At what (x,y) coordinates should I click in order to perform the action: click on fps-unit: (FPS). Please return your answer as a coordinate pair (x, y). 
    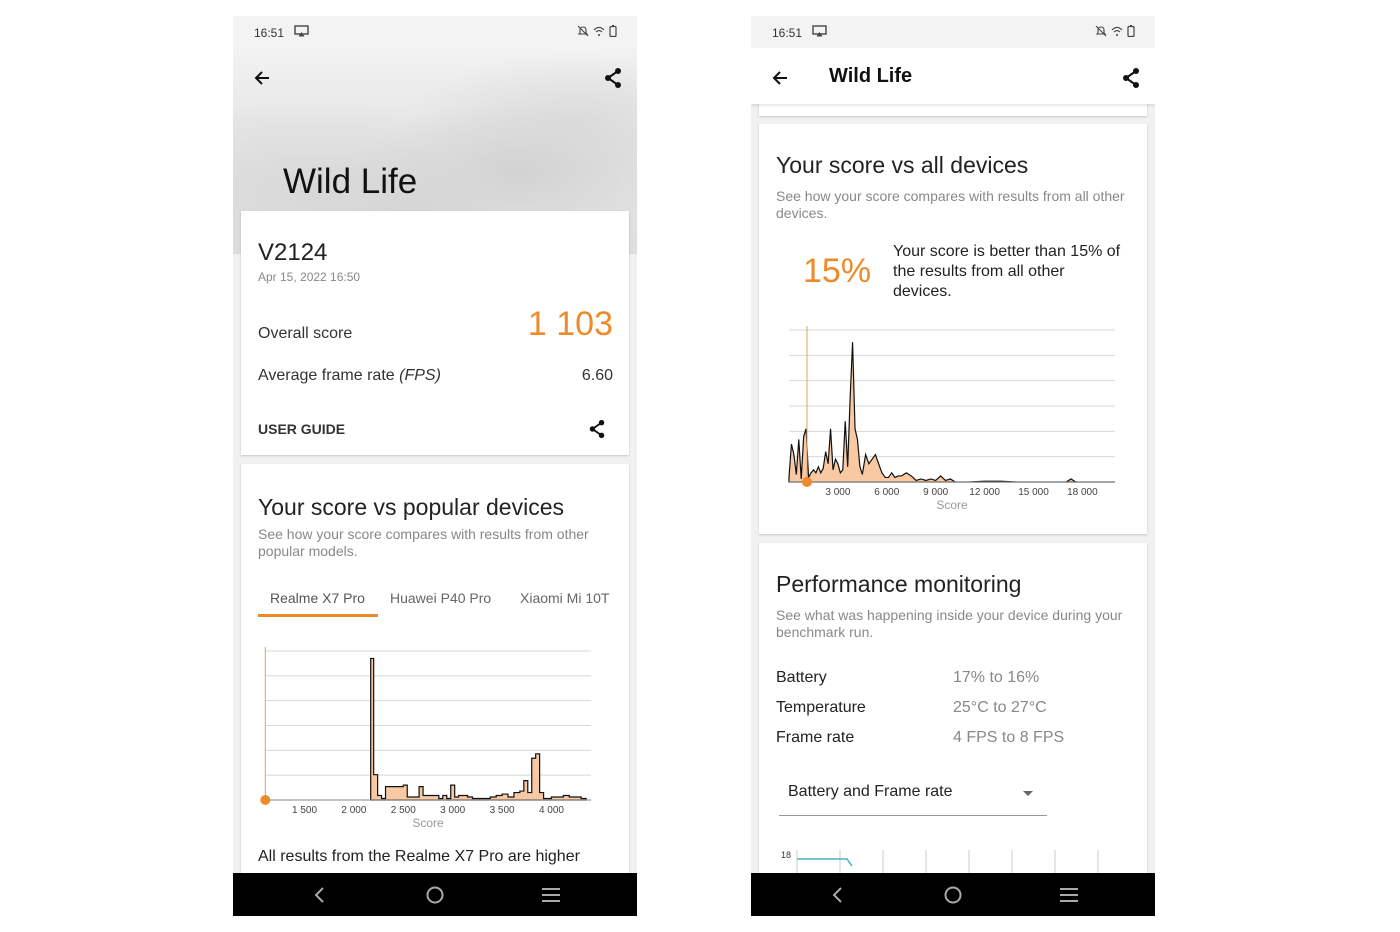
    Looking at the image, I should click on (420, 375).